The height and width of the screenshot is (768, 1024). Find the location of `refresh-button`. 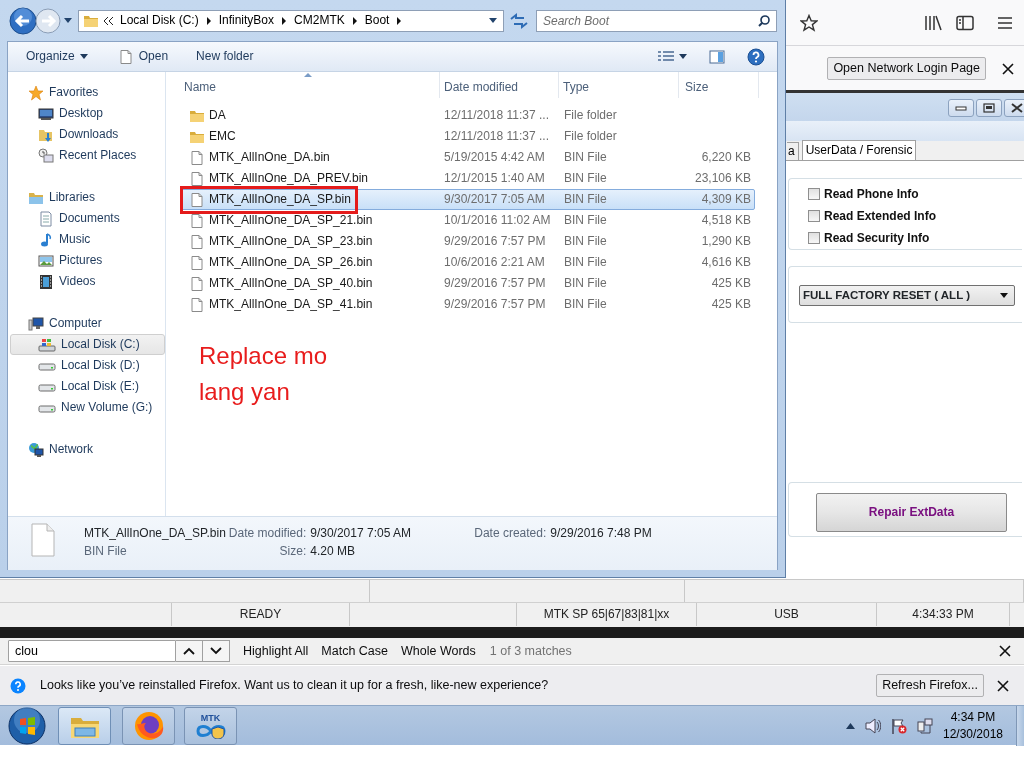

refresh-button is located at coordinates (519, 20).